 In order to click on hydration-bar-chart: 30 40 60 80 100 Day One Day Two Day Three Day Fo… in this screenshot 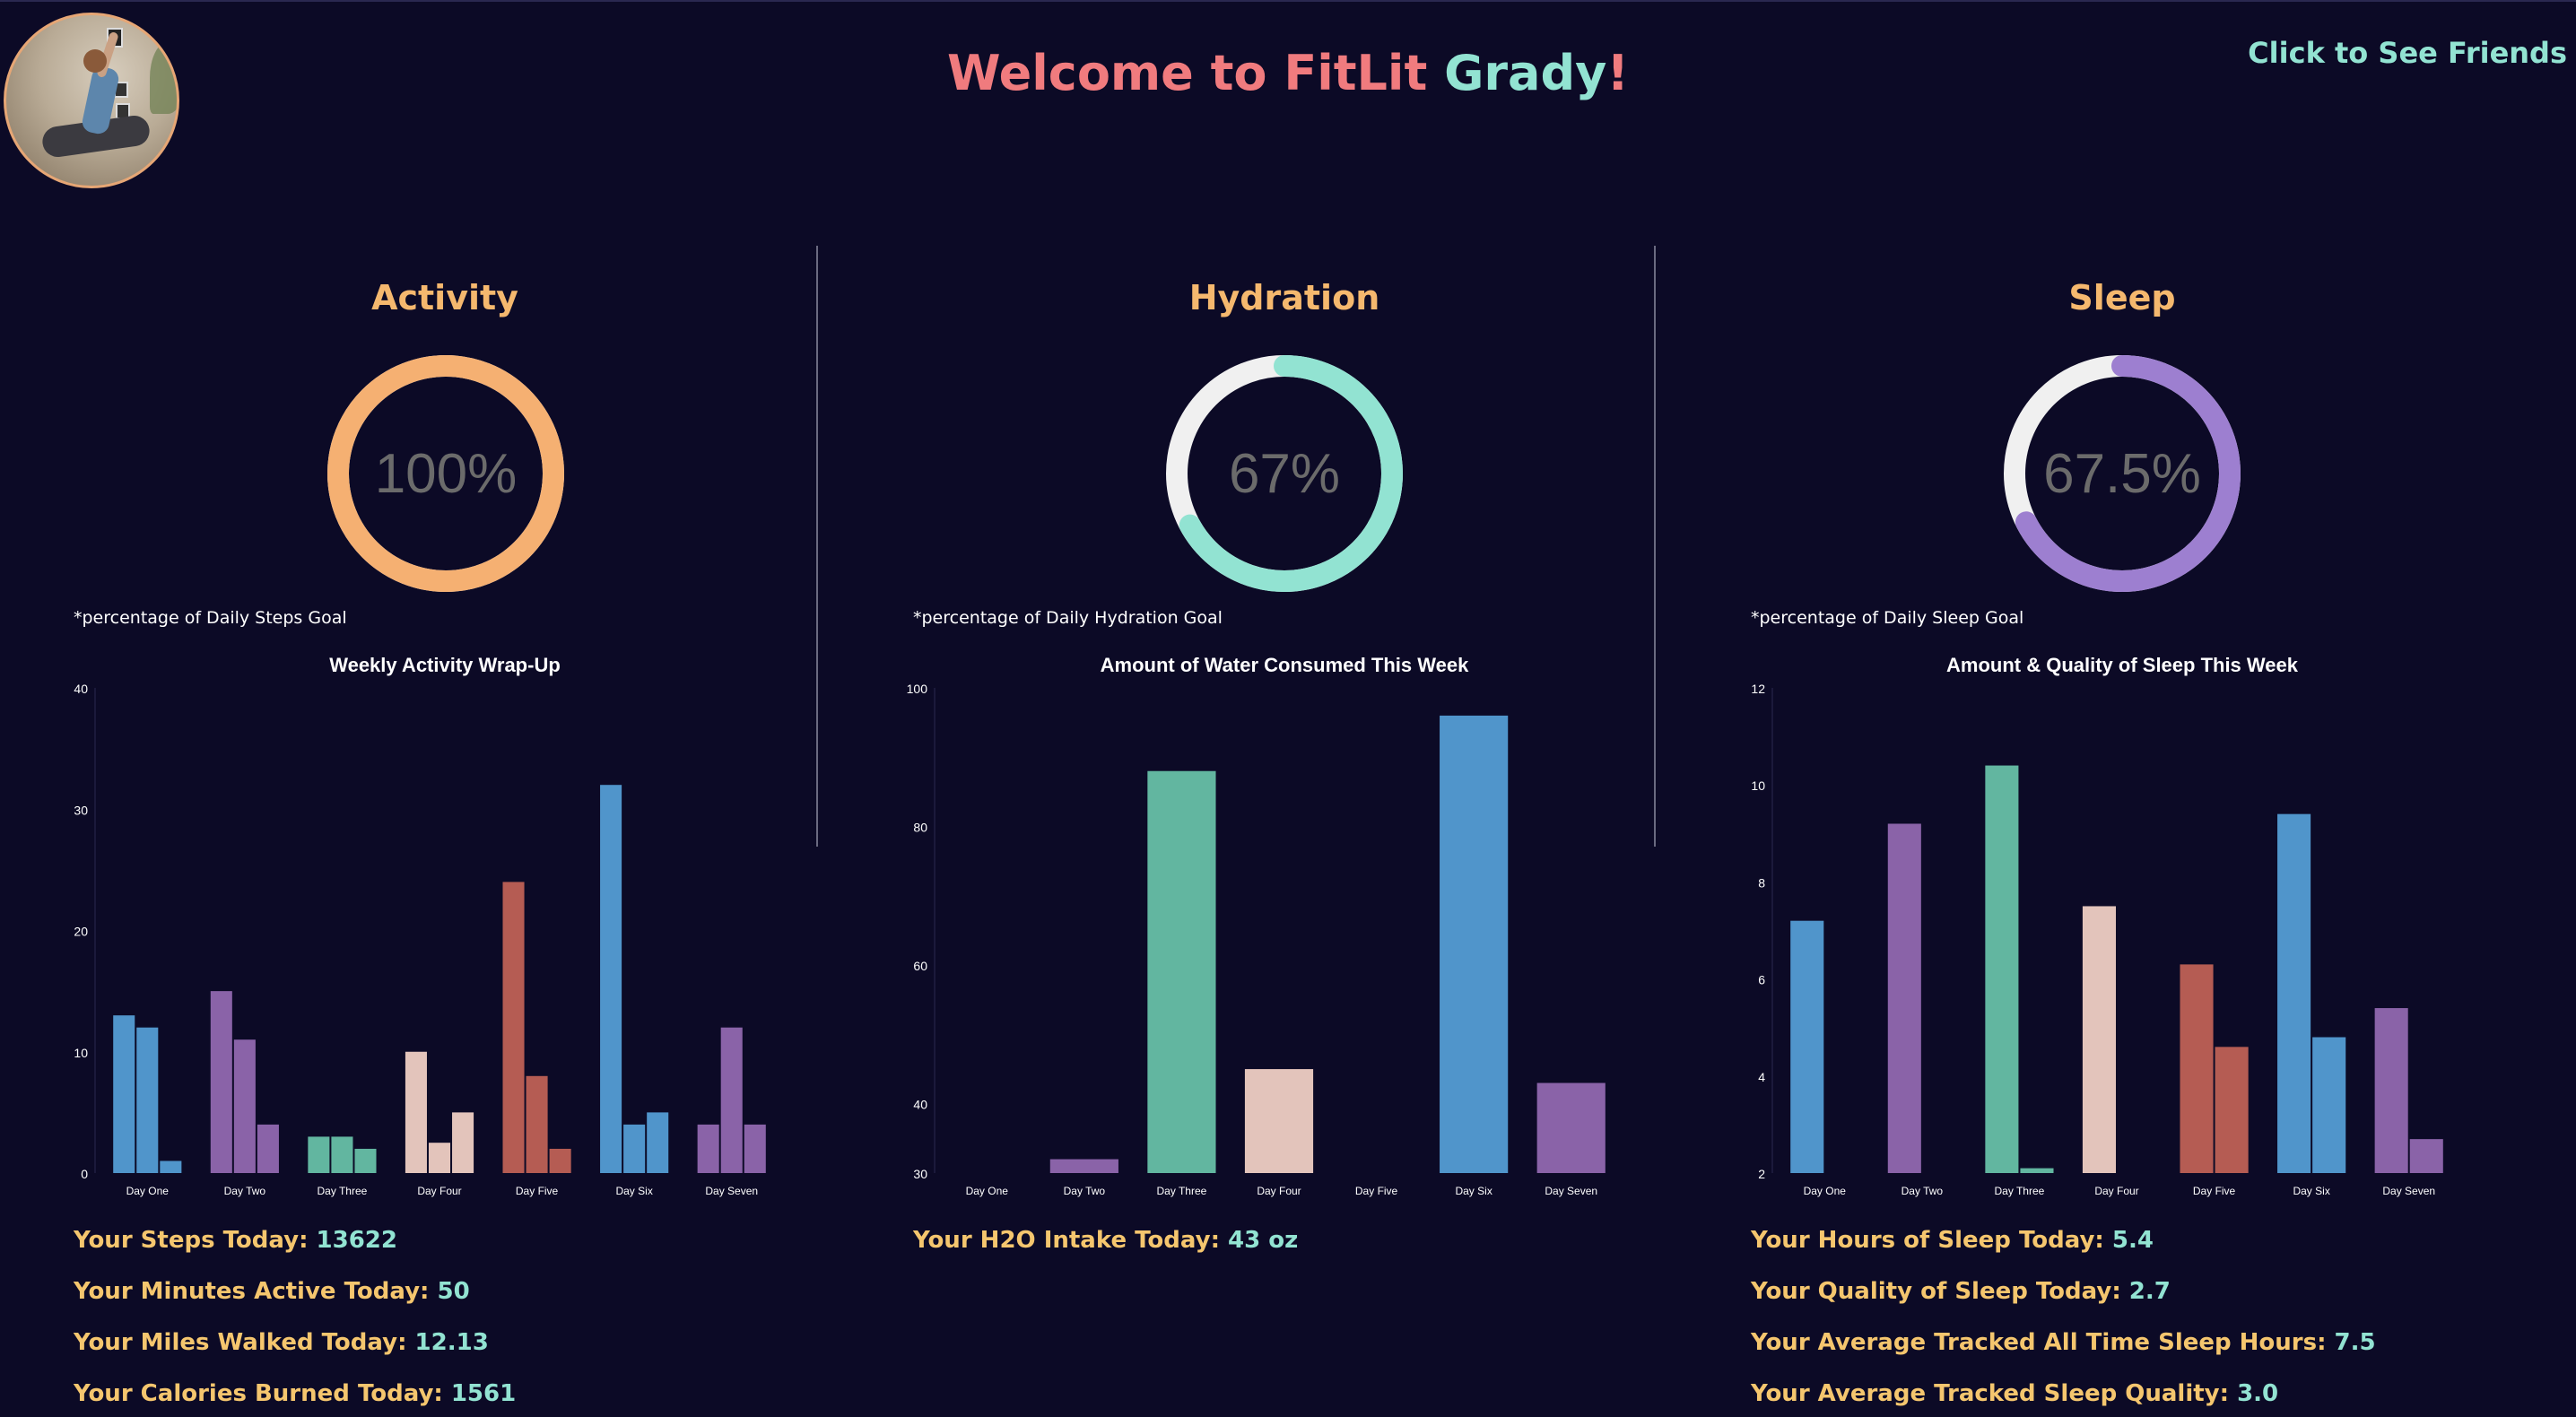, I will do `click(1256, 940)`.